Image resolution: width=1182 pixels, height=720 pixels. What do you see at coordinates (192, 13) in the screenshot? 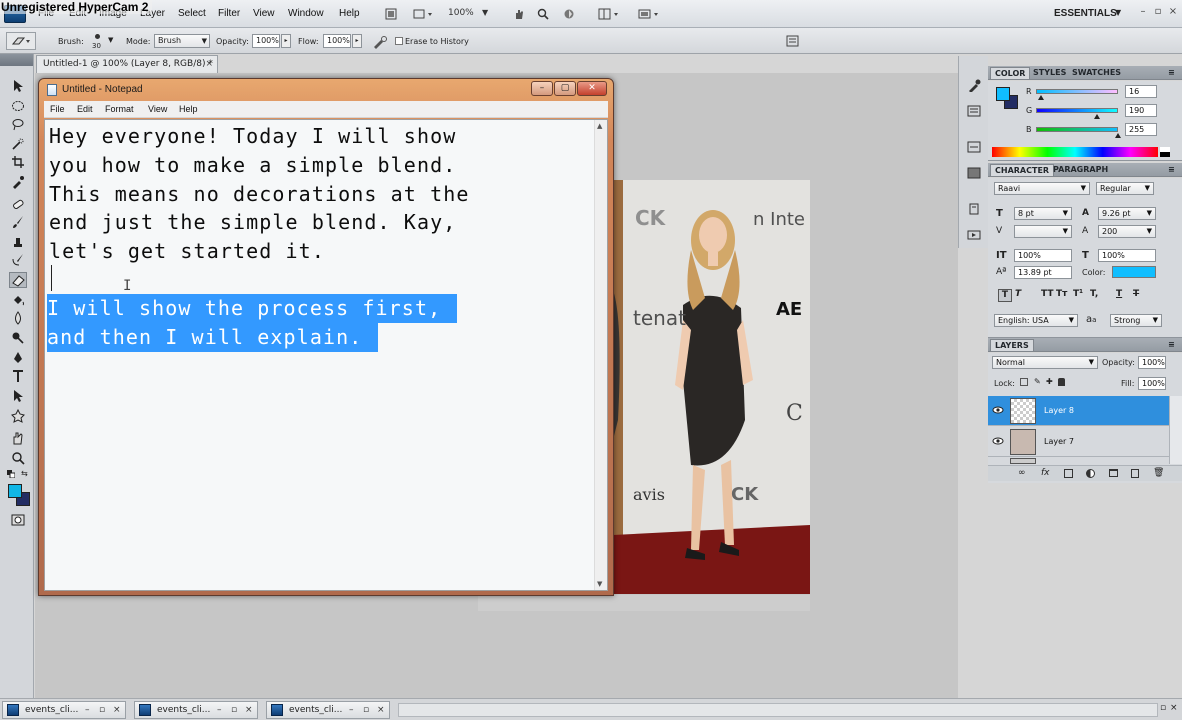
I see `menu-select: Select` at bounding box center [192, 13].